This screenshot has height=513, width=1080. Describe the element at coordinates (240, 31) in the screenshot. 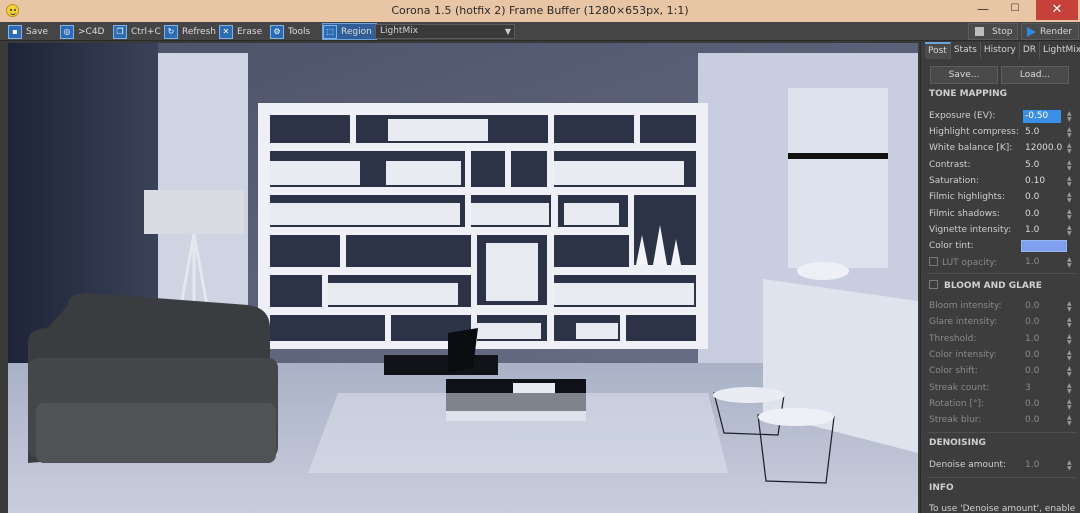

I see `erase-button: ✕ Erase` at that location.